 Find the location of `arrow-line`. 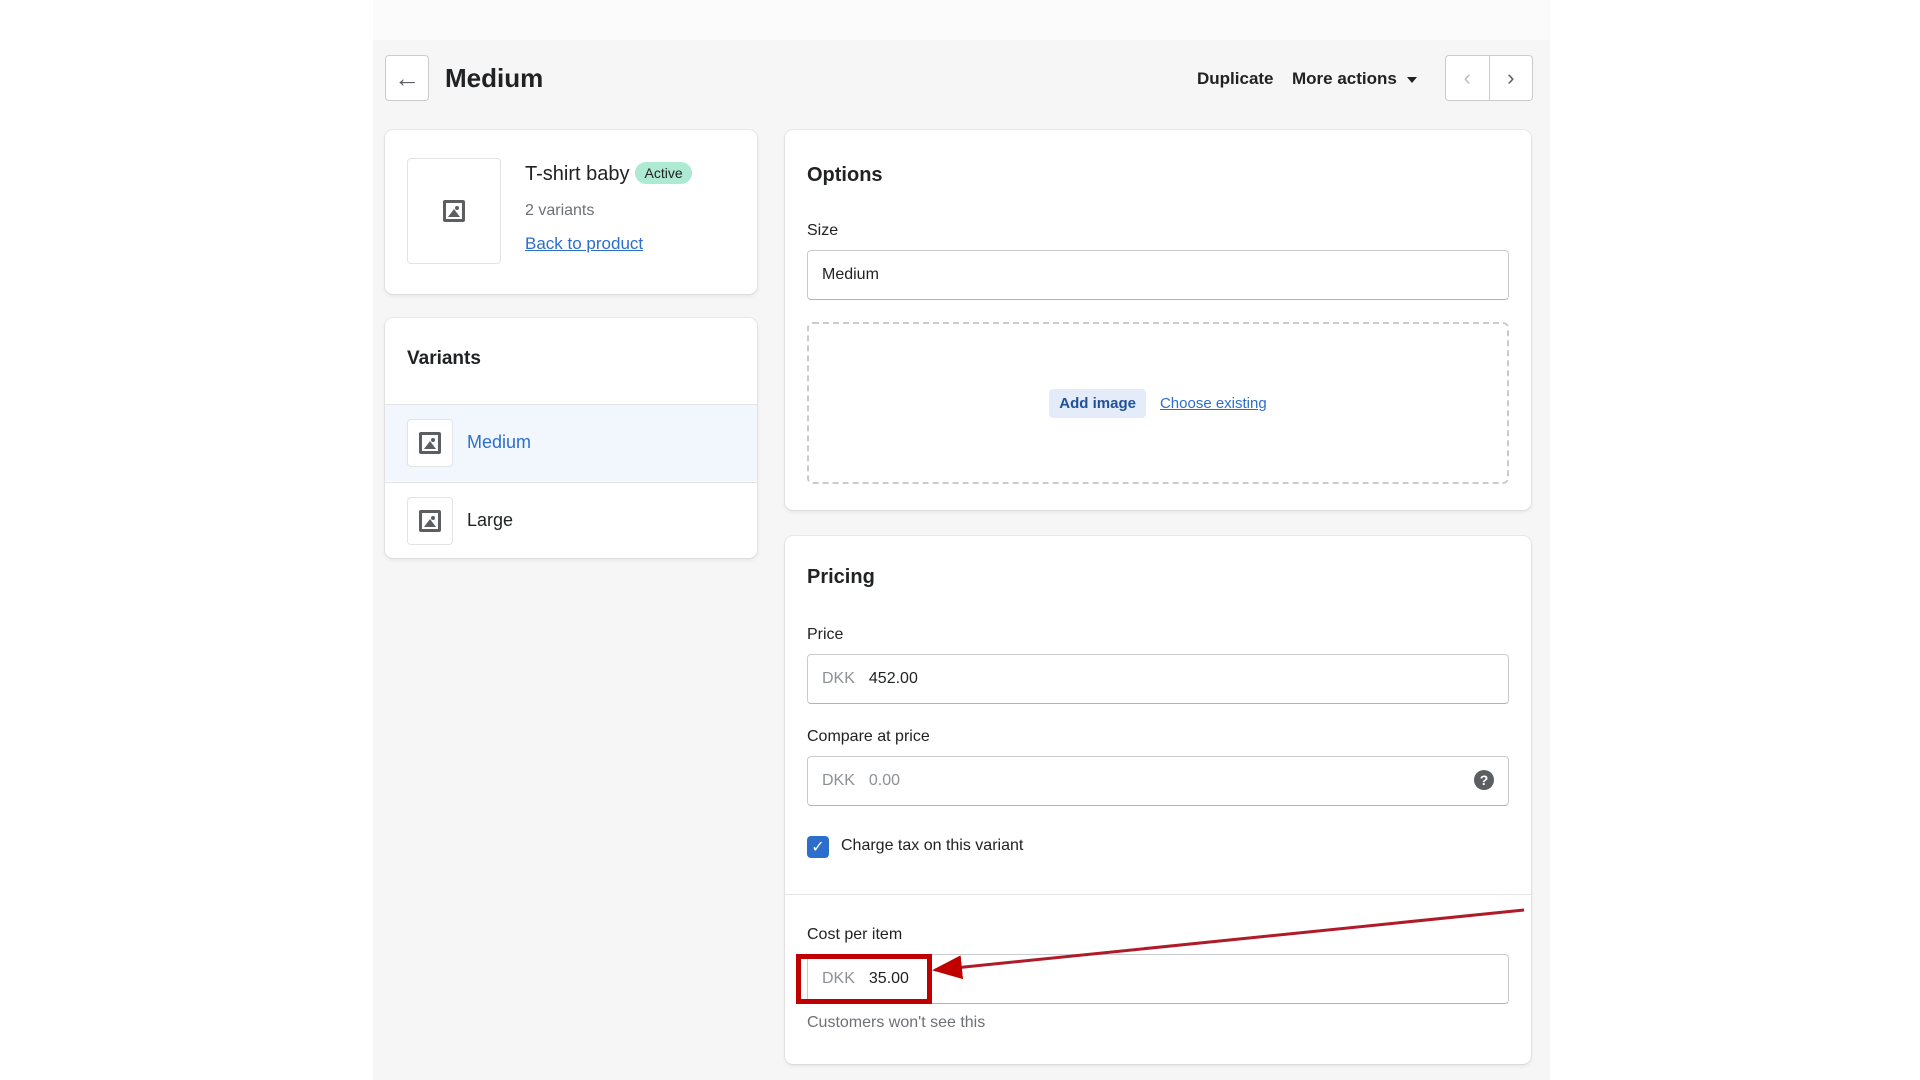

arrow-line is located at coordinates (1228, 944).